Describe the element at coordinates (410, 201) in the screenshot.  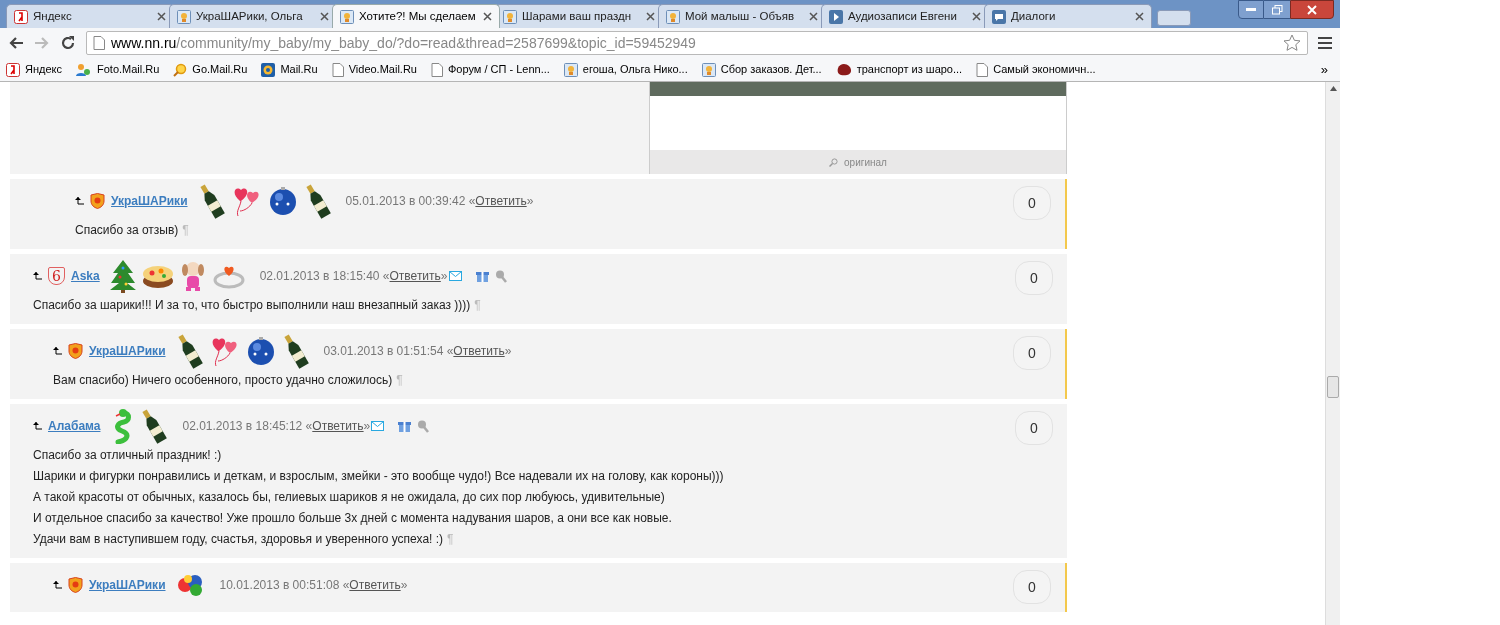
I see `comment-date: 05.01.2013 в 00:39:42 «` at that location.